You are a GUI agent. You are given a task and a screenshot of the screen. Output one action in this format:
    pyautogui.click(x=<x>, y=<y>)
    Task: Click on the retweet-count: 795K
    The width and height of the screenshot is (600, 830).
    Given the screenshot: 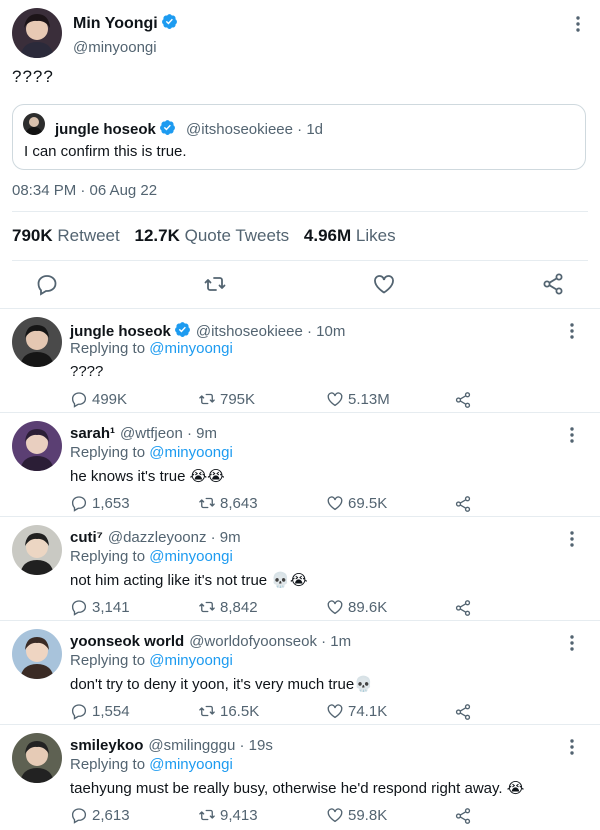 What is the action you would take?
    pyautogui.click(x=226, y=399)
    